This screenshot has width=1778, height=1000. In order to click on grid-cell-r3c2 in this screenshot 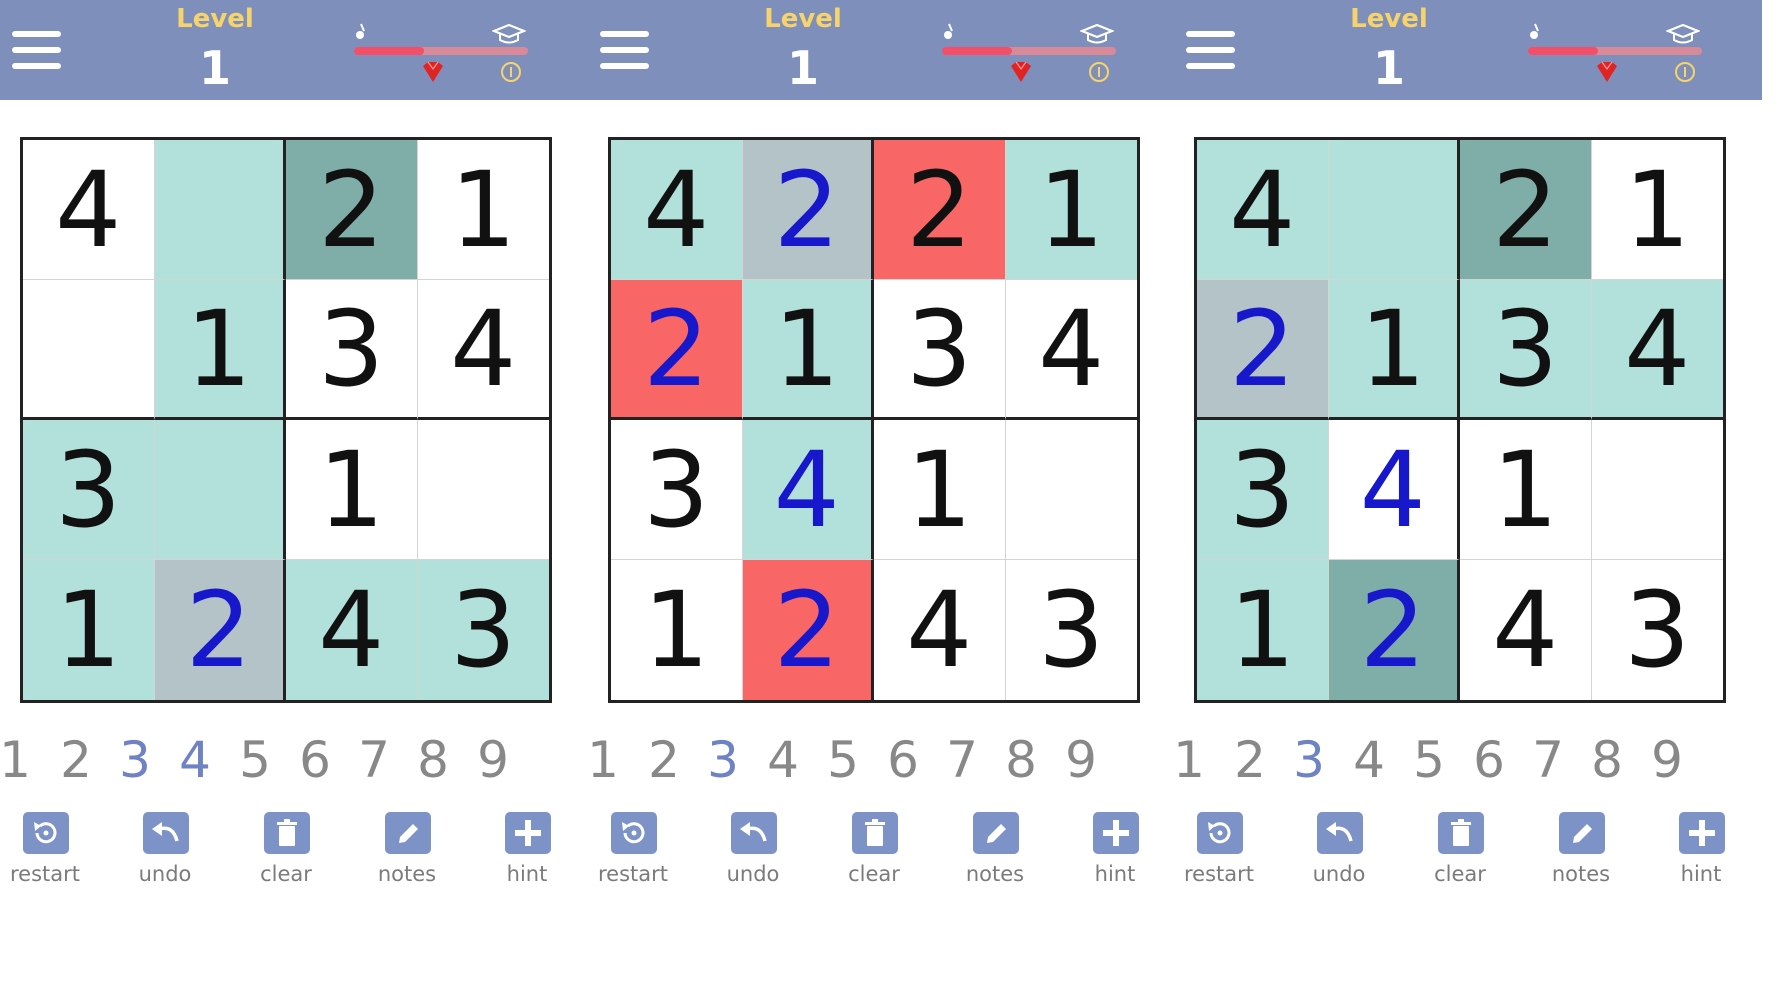, I will do `click(220, 490)`.